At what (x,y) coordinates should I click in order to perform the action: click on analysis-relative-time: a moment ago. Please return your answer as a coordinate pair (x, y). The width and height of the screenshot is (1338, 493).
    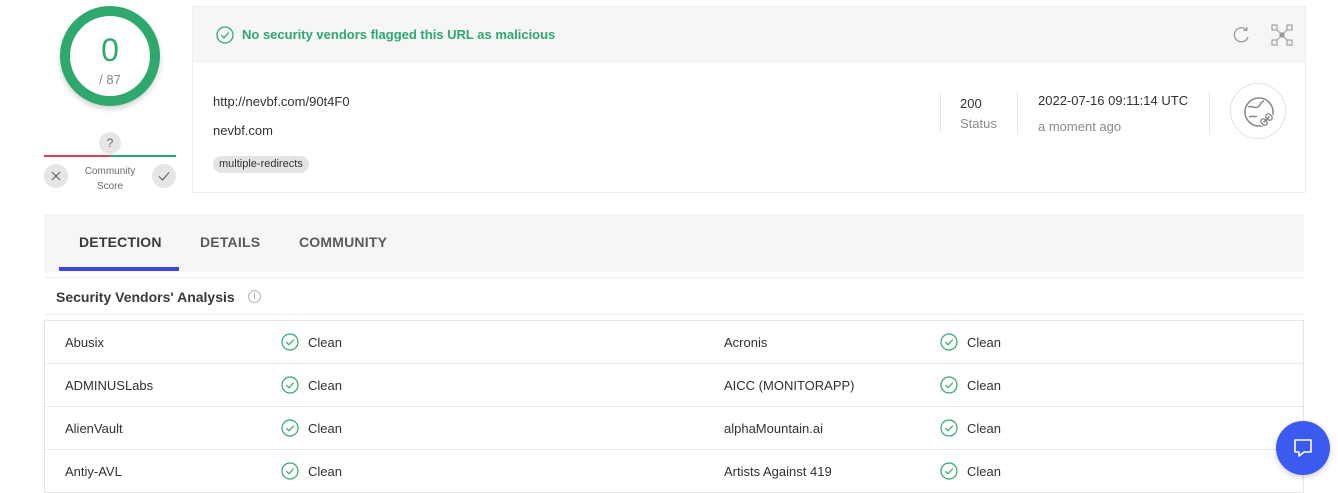
    Looking at the image, I should click on (1080, 126).